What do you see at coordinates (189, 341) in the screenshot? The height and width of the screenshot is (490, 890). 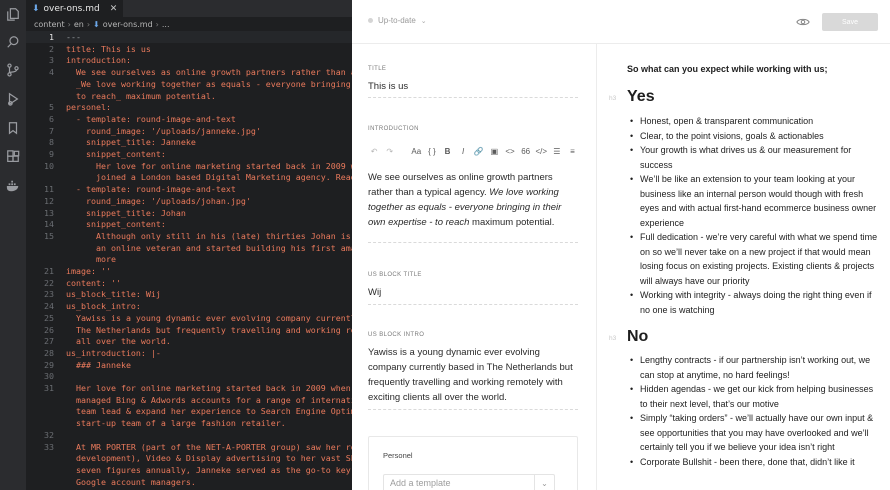 I see `code-line: 27 all over the world.` at bounding box center [189, 341].